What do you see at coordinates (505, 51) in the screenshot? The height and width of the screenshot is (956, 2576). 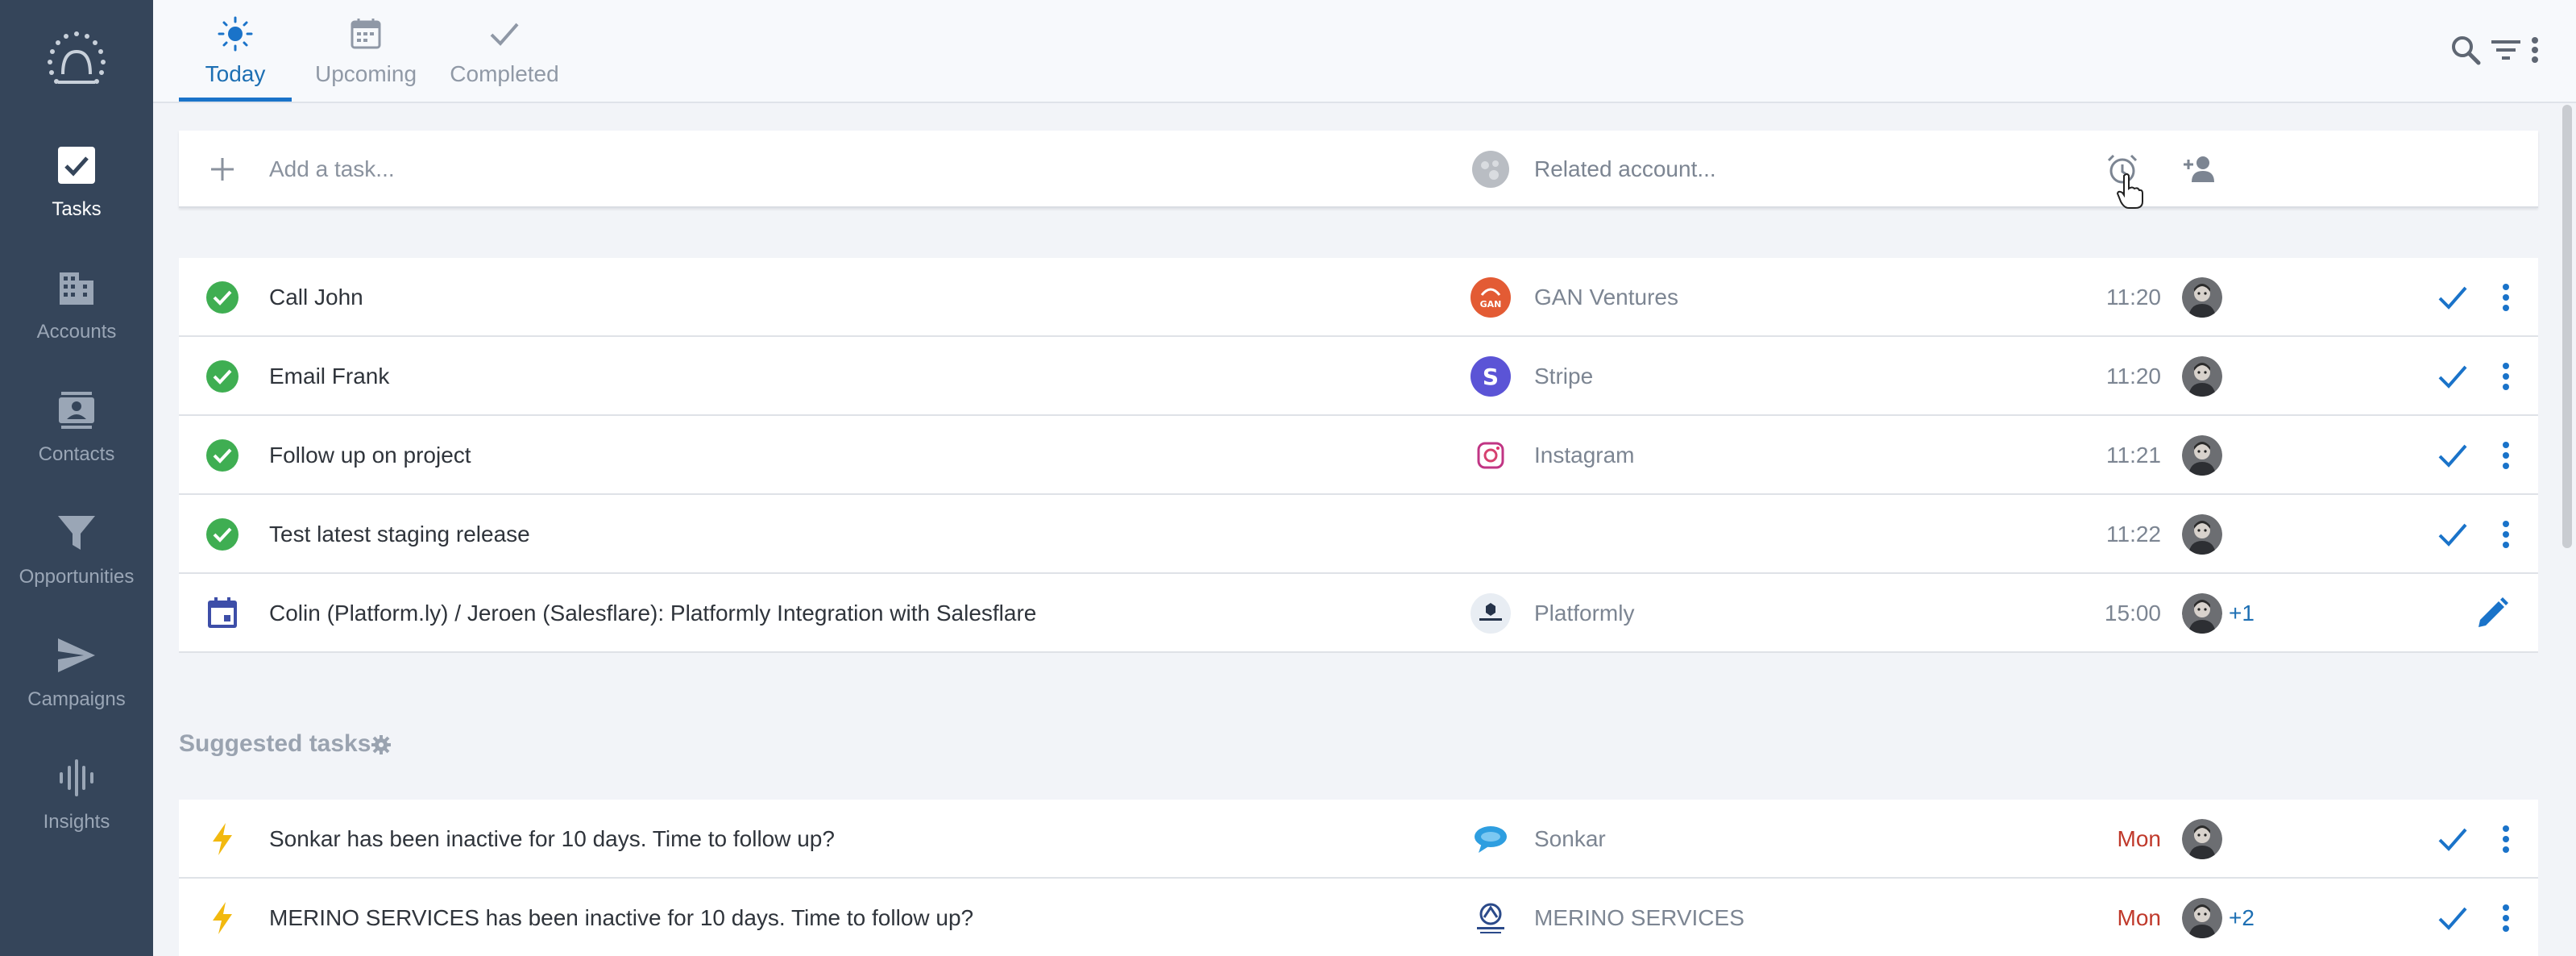 I see `tab-completed: Completed` at bounding box center [505, 51].